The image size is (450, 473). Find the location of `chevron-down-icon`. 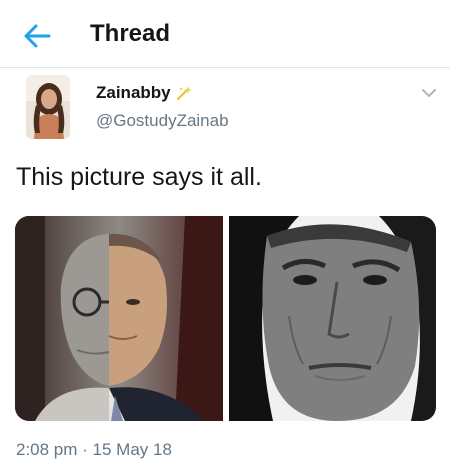

chevron-down-icon is located at coordinates (429, 93).